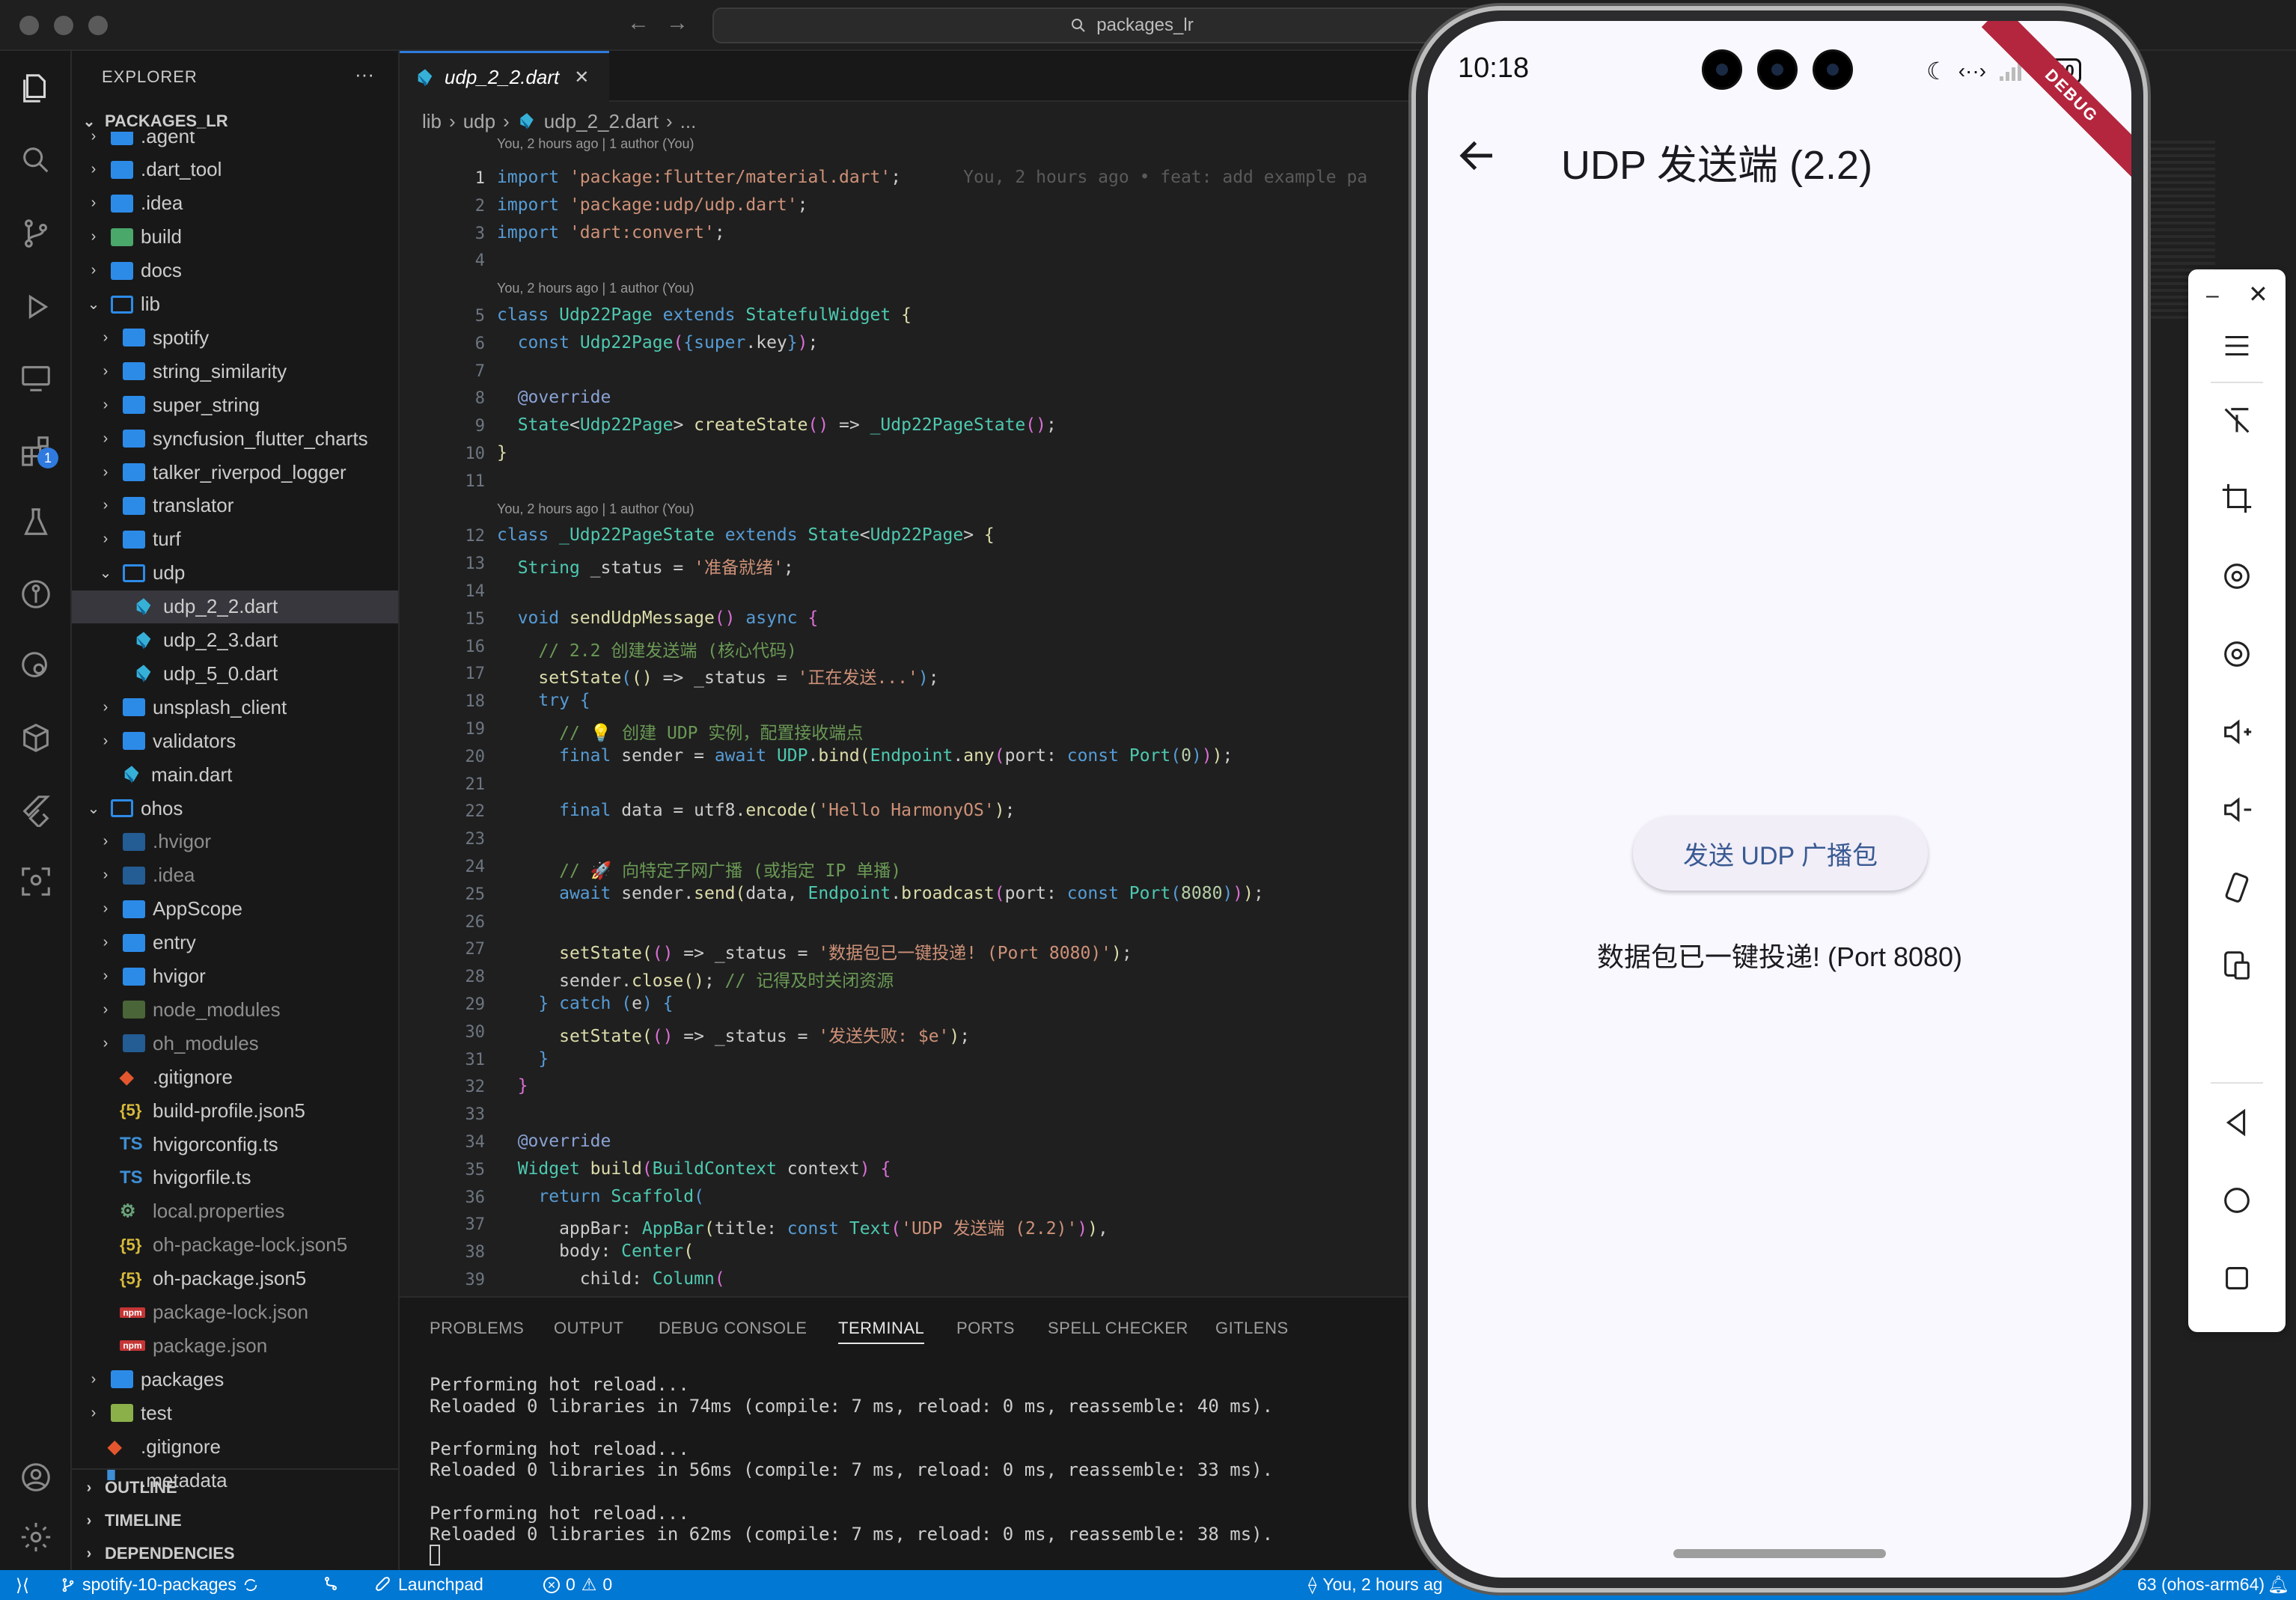 The image size is (2296, 1600). I want to click on code-line: sender.close(); // 记得及时关闭资源, so click(695, 979).